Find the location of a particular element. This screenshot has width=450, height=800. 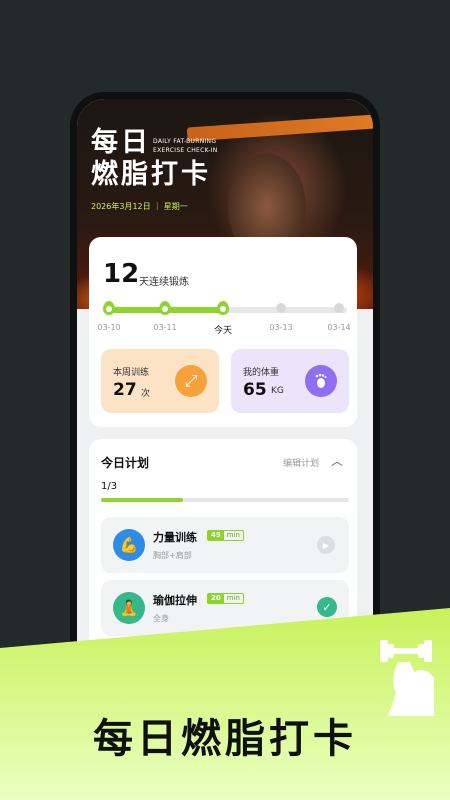

yoga-icon: 🧘 is located at coordinates (129, 608).